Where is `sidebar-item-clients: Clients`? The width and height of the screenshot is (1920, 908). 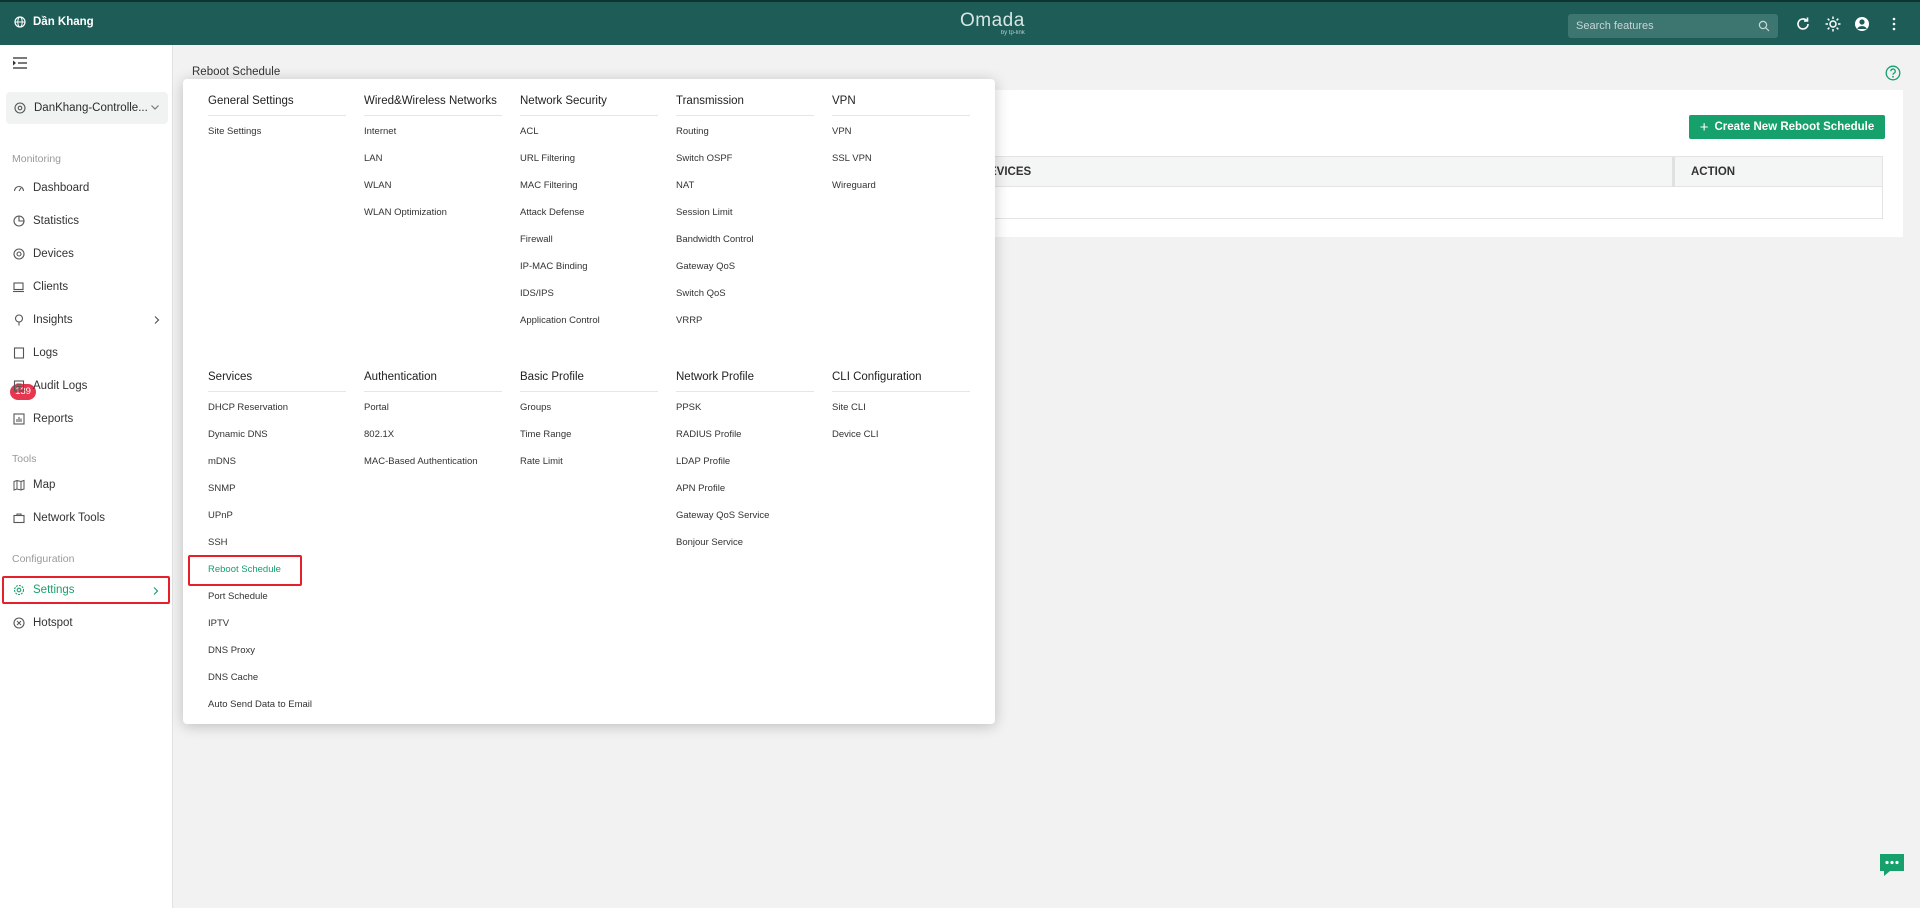 sidebar-item-clients: Clients is located at coordinates (86, 287).